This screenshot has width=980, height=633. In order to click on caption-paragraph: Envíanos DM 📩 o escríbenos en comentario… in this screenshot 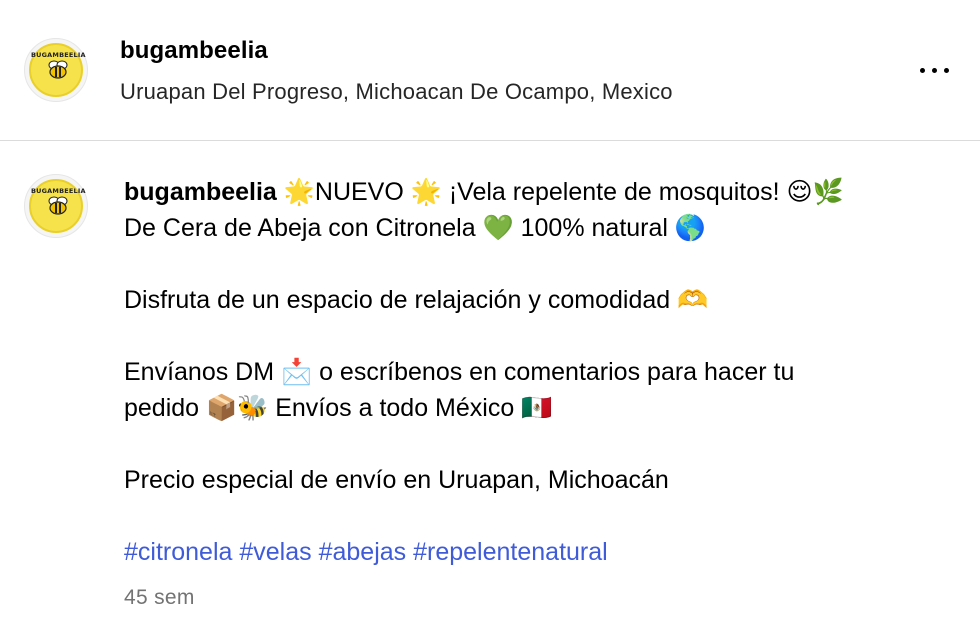, I will do `click(534, 390)`.